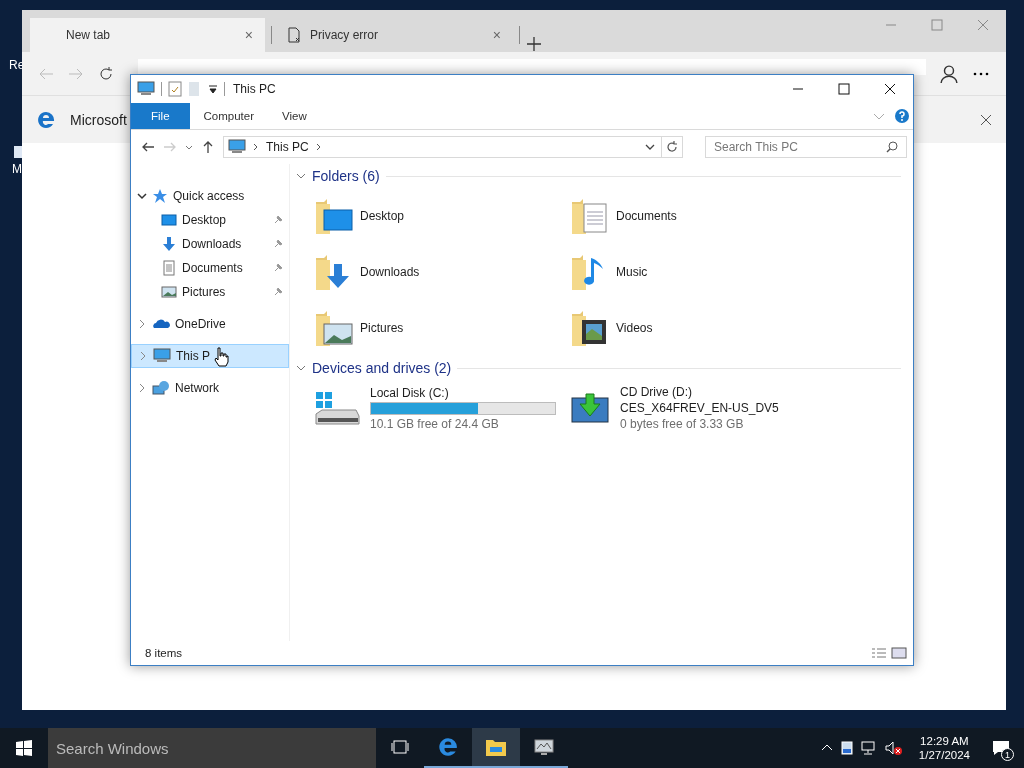 The height and width of the screenshot is (768, 1024). Describe the element at coordinates (210, 356) in the screenshot. I see `nav-item: This P` at that location.